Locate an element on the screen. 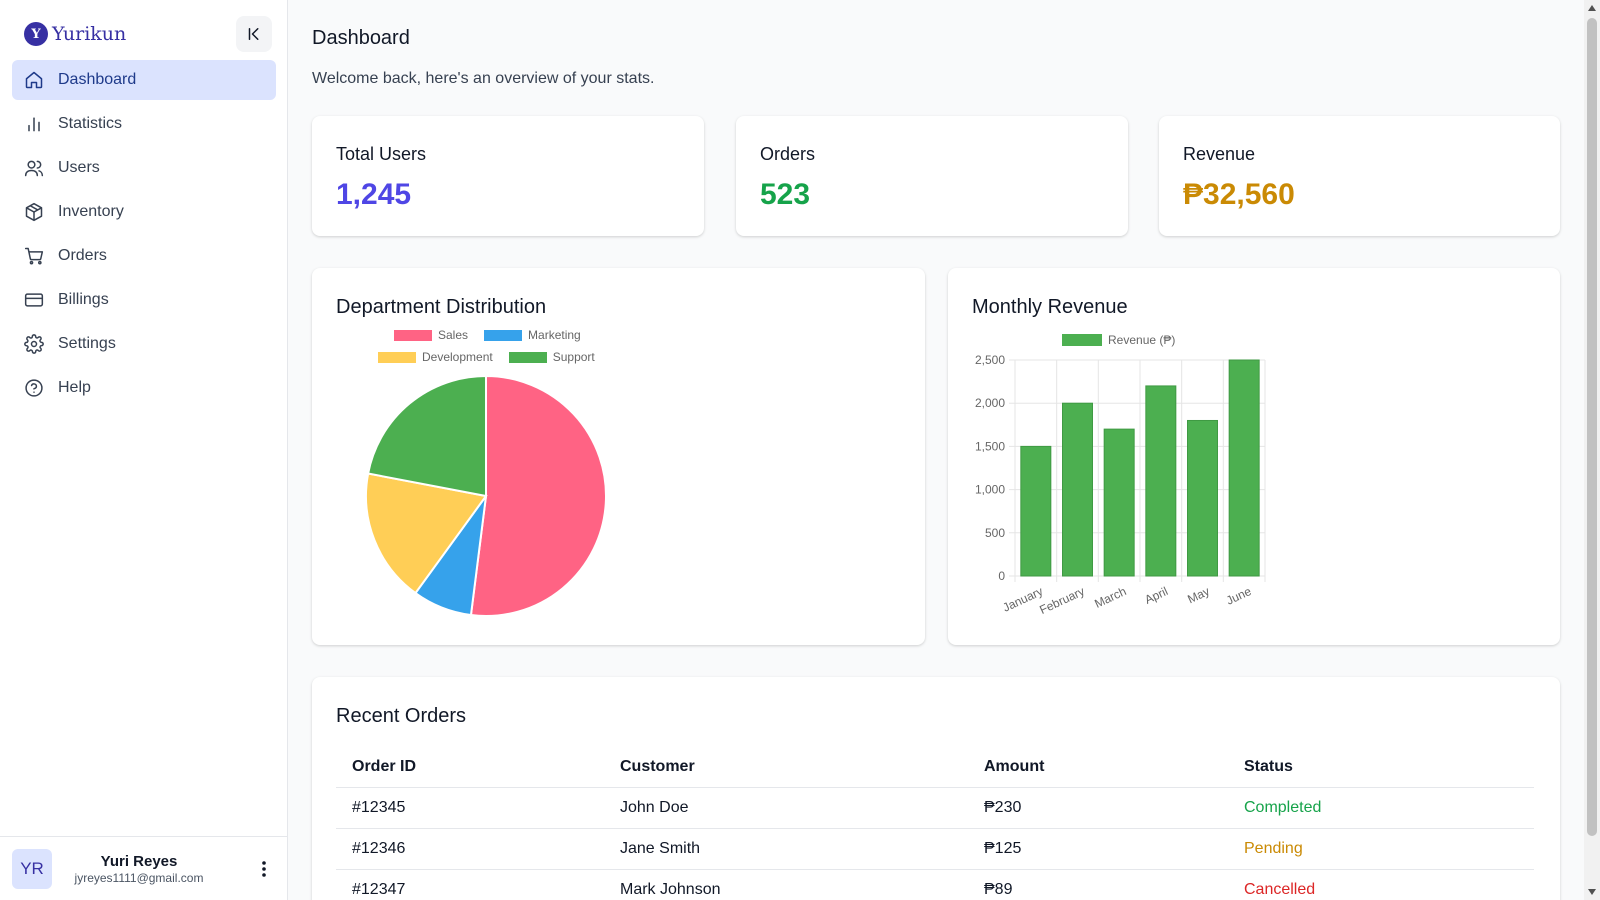 This screenshot has height=900, width=1600. legend-label: Revenue (₱) is located at coordinates (1141, 340).